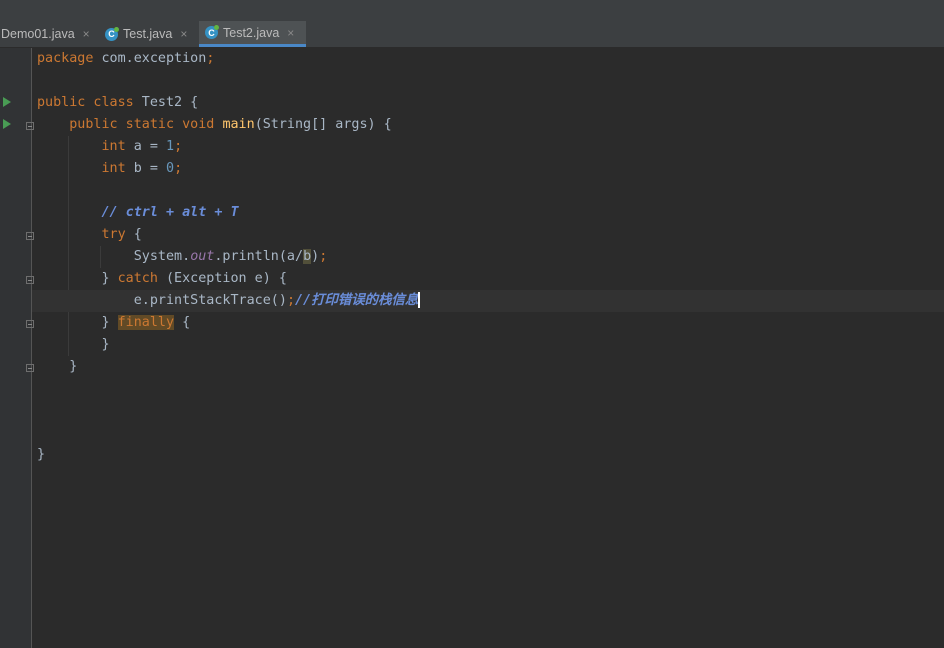  Describe the element at coordinates (142, 146) in the screenshot. I see `code-line-5: int a = 1;` at that location.